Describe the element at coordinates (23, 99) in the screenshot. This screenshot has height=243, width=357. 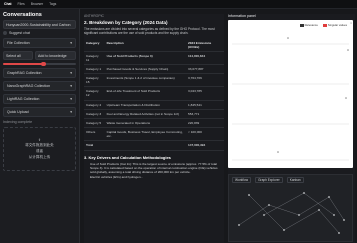
I see `collection-label: LightRAG Collection` at that location.